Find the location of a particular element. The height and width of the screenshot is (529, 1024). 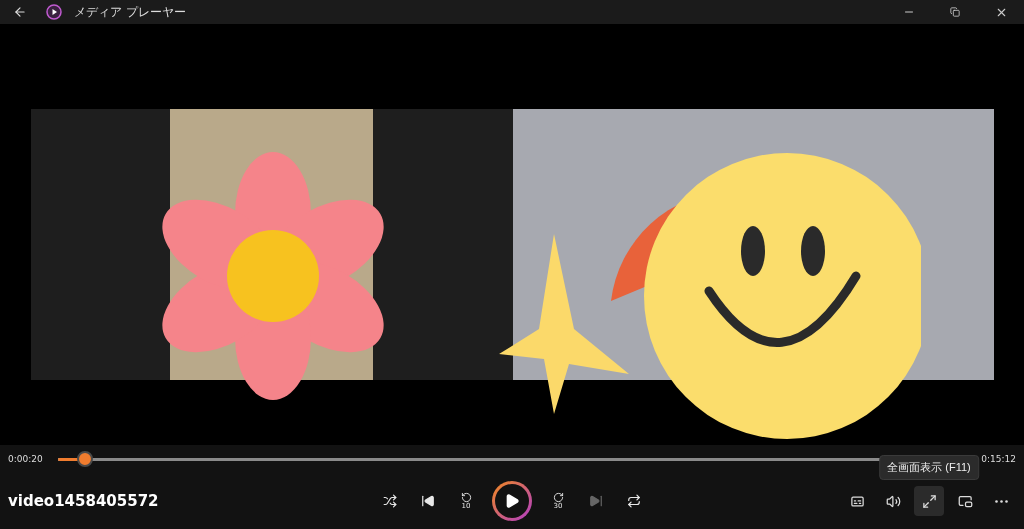

restore-icon is located at coordinates (955, 12).